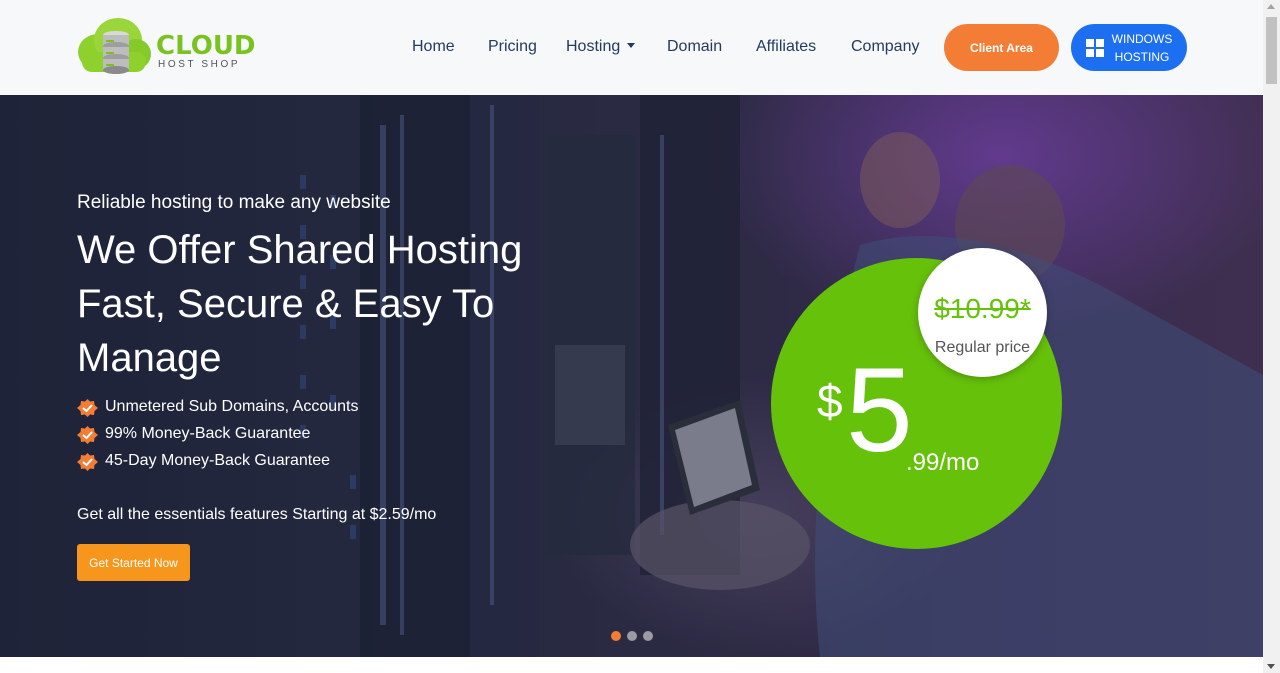 The height and width of the screenshot is (673, 1280). What do you see at coordinates (512, 47) in the screenshot?
I see `nav-pricing: Pricing` at bounding box center [512, 47].